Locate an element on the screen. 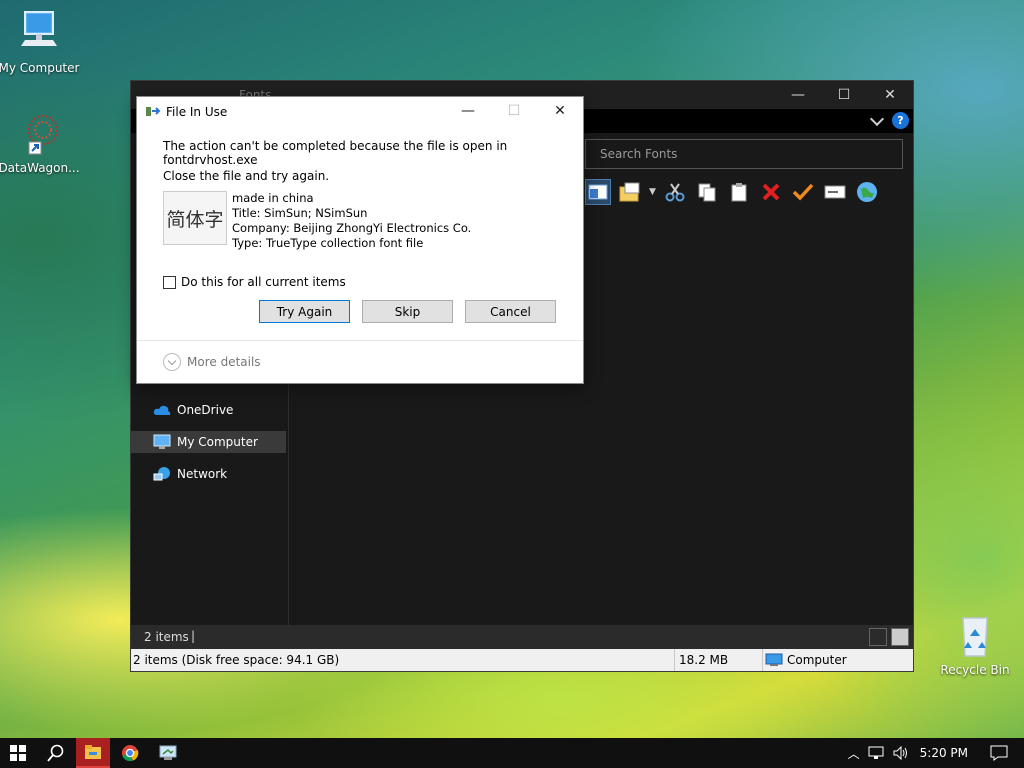  search-input: Search Fonts is located at coordinates (744, 154).